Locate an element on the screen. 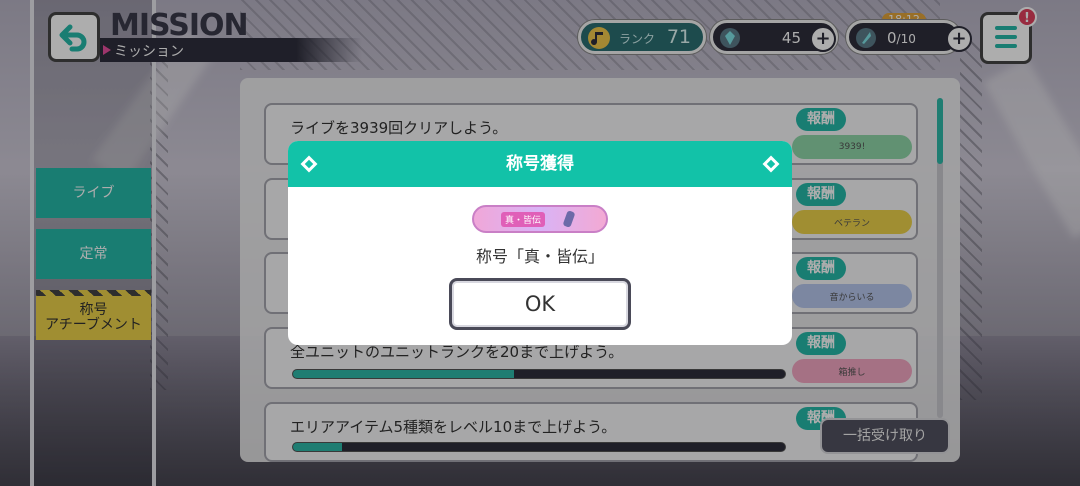 Image resolution: width=1080 pixels, height=486 pixels. diamond-right-icon is located at coordinates (771, 164).